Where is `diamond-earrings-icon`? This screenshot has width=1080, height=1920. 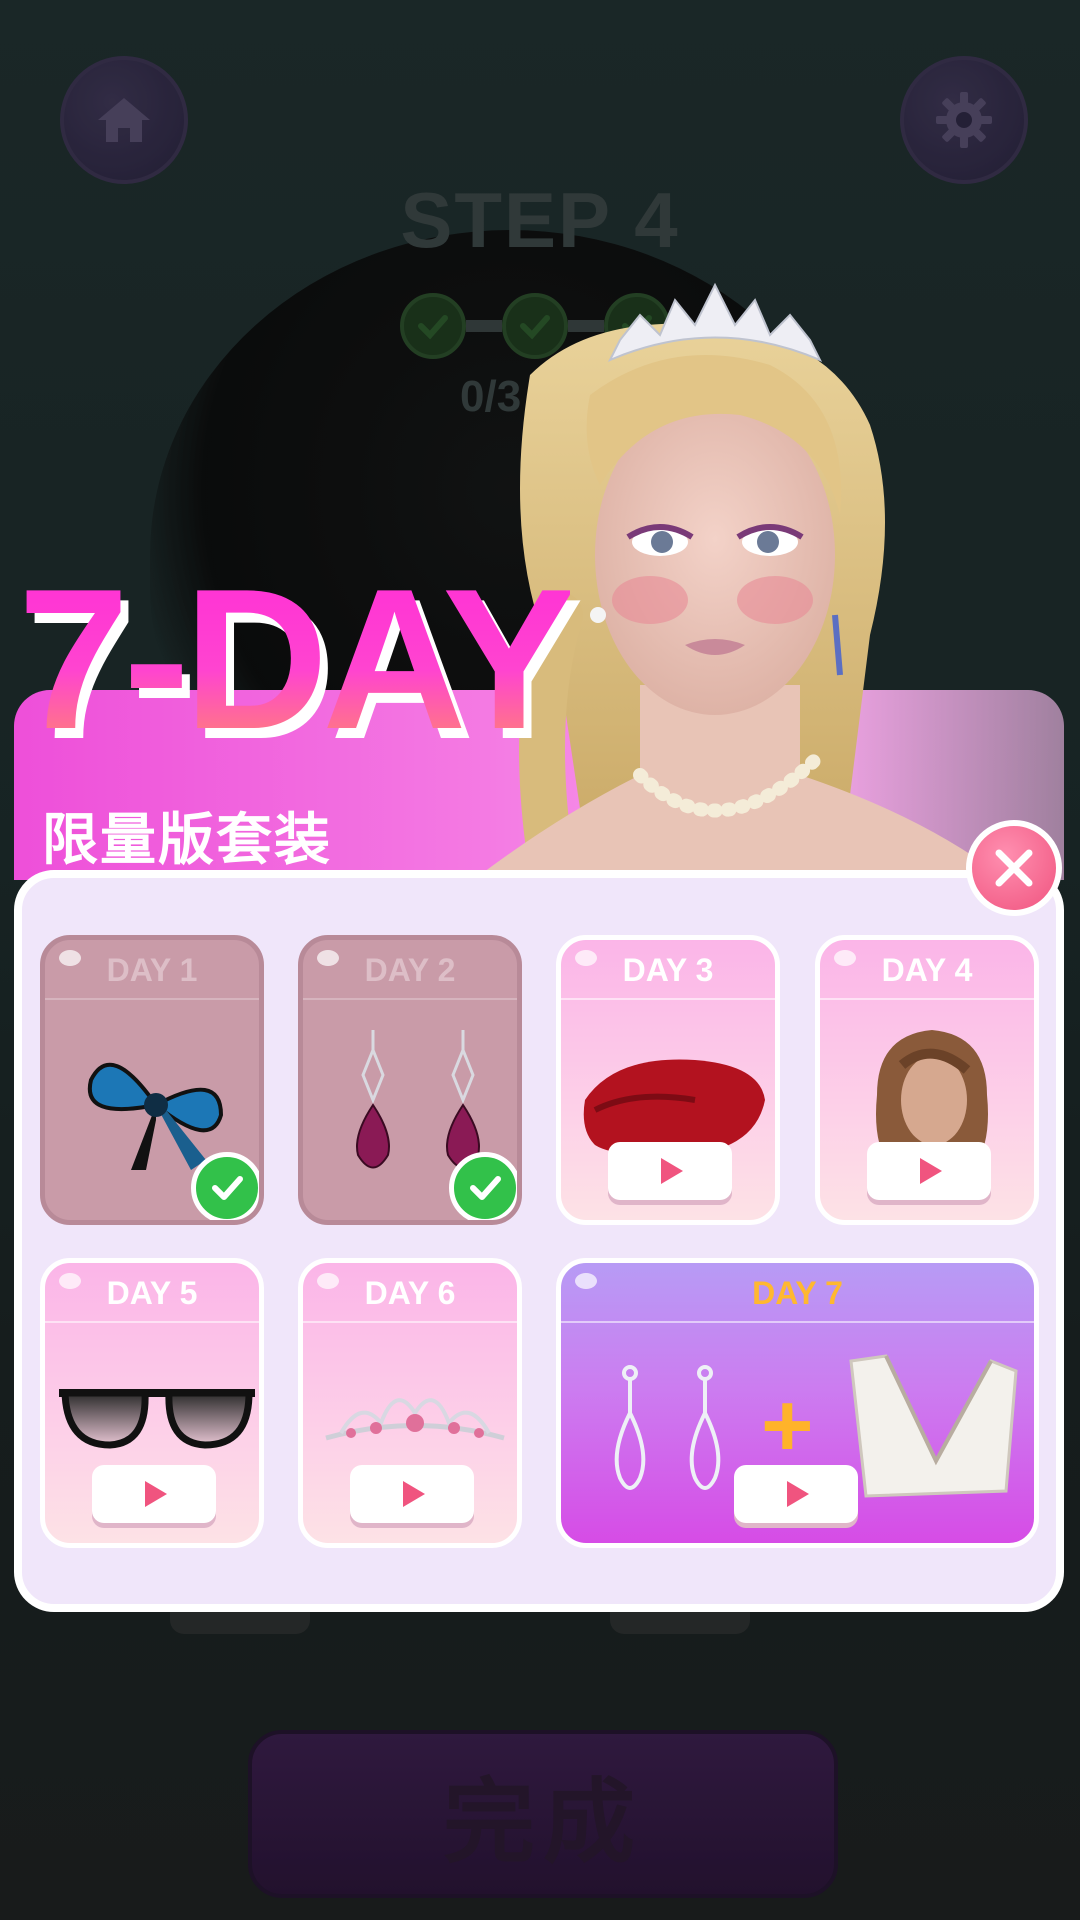
diamond-earrings-icon is located at coordinates (667, 1427).